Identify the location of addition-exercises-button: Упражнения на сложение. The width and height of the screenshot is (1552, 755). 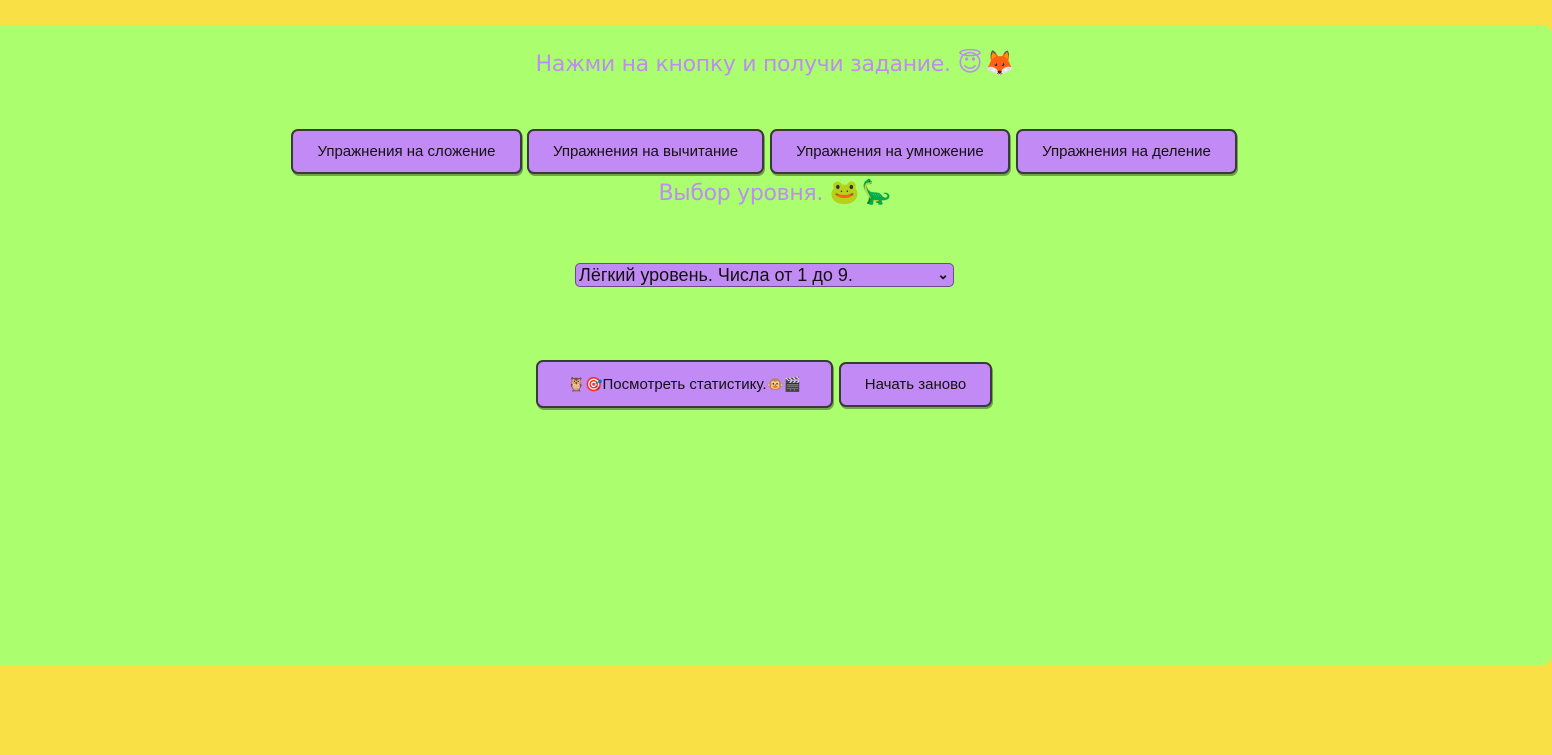
(406, 151).